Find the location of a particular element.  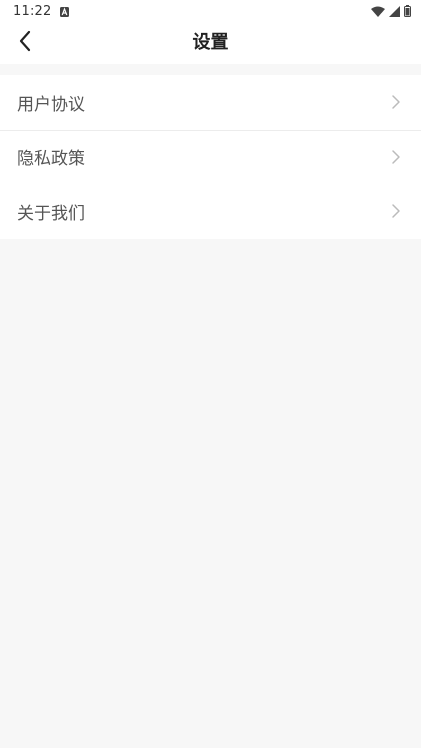

settings-item-privacy-policy: 隐私政策 is located at coordinates (210, 157).